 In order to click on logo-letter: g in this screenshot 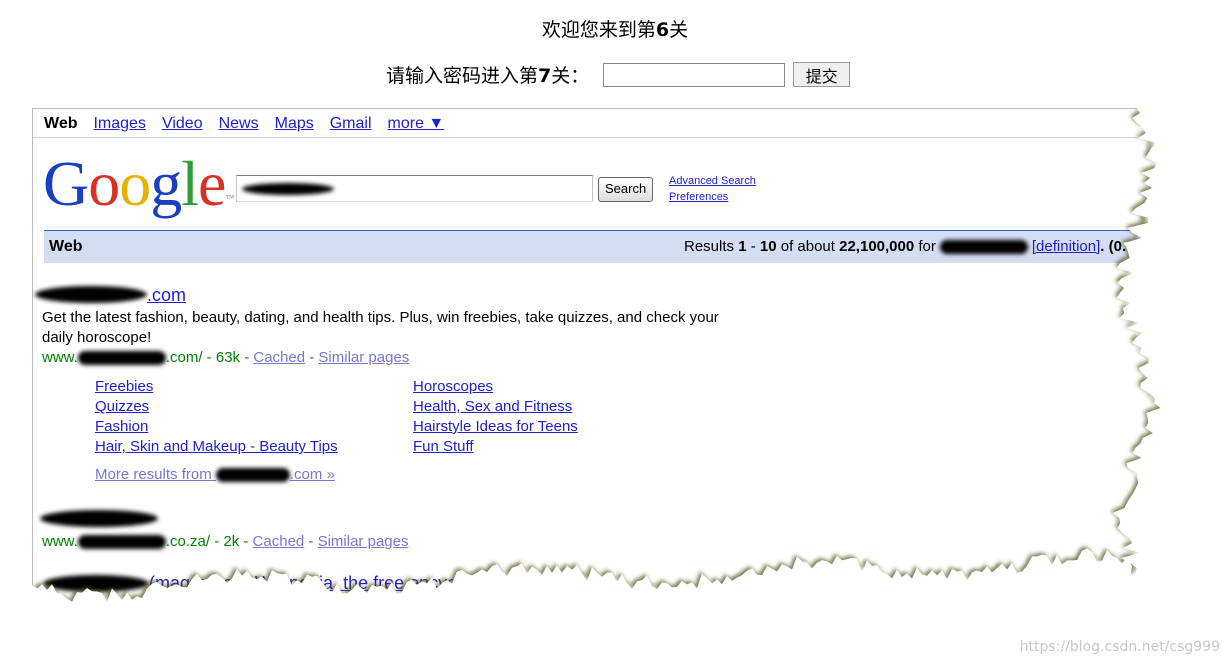, I will do `click(166, 183)`.